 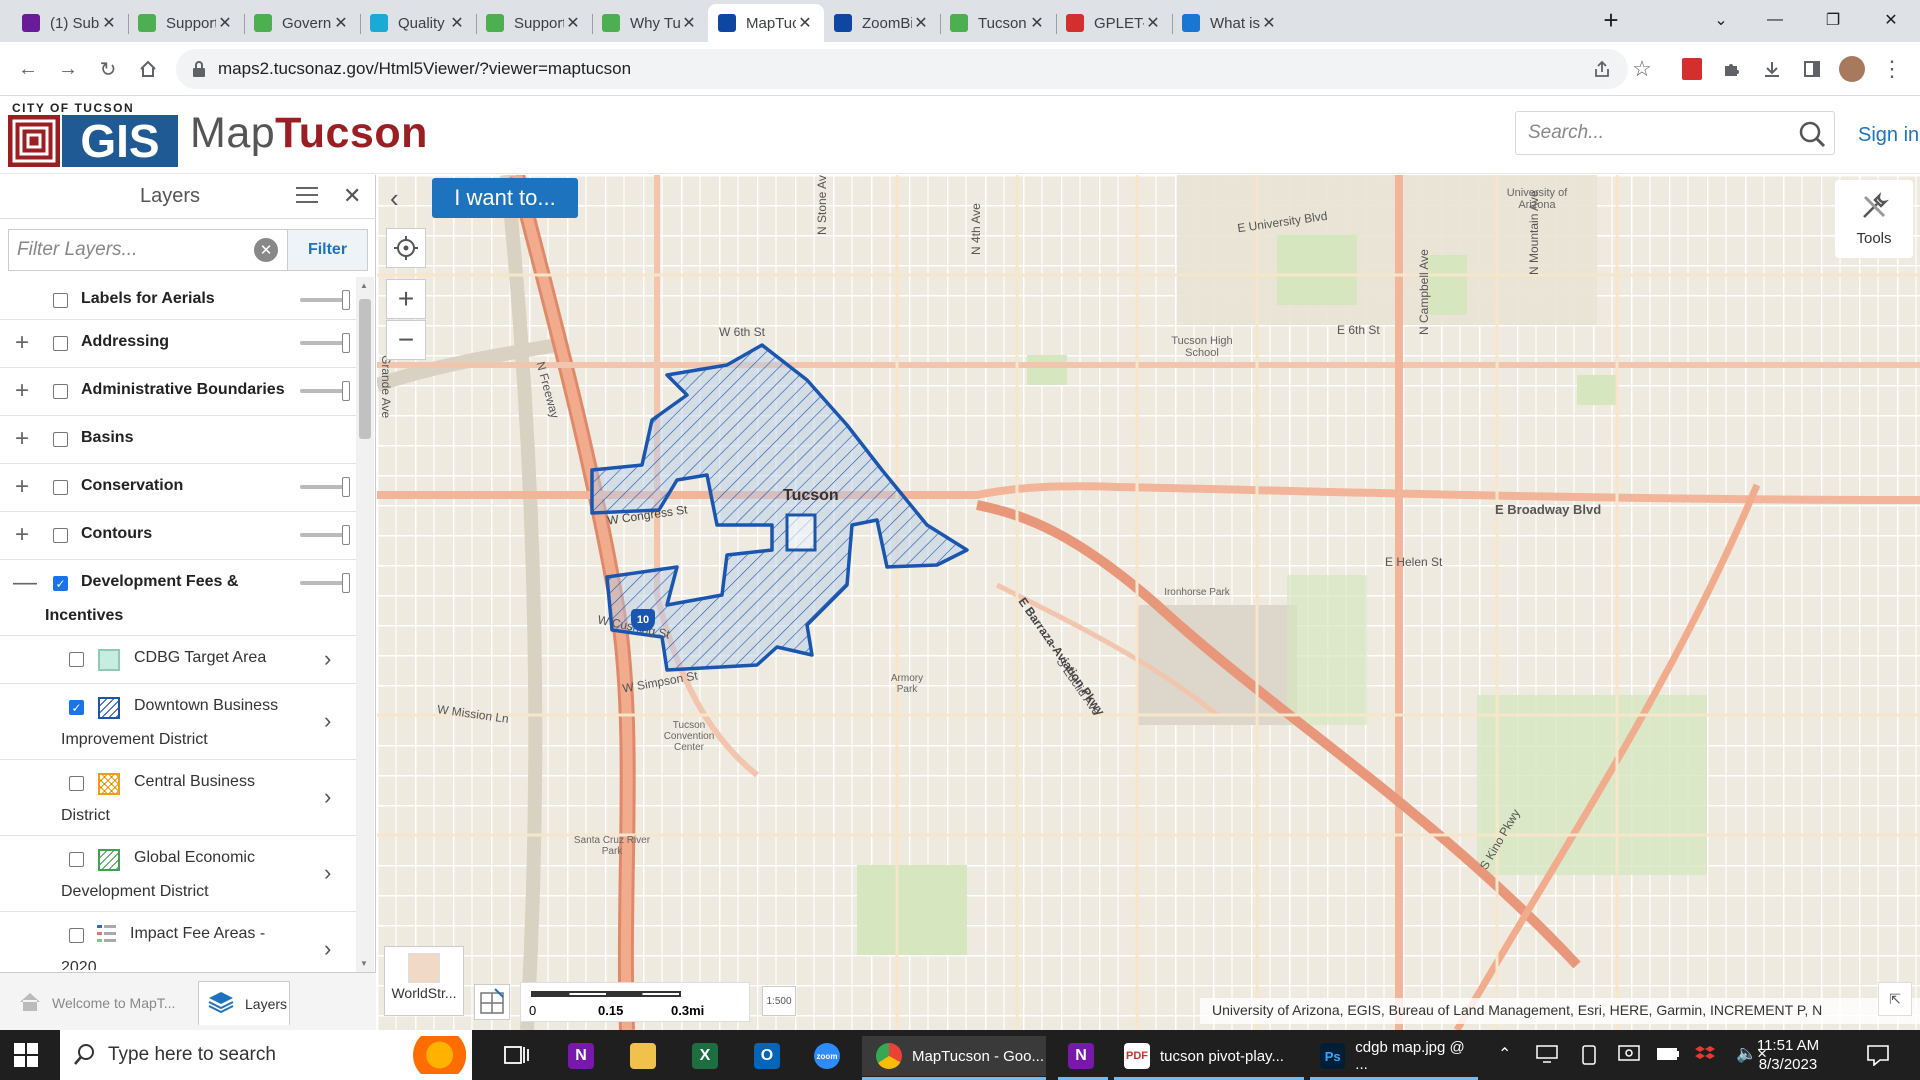 I want to click on layer-row: Labels for Aerials, so click(x=178, y=300).